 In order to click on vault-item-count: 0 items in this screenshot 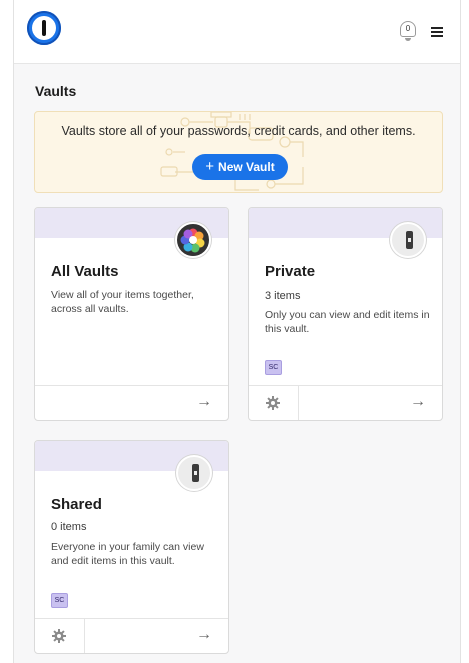, I will do `click(69, 527)`.